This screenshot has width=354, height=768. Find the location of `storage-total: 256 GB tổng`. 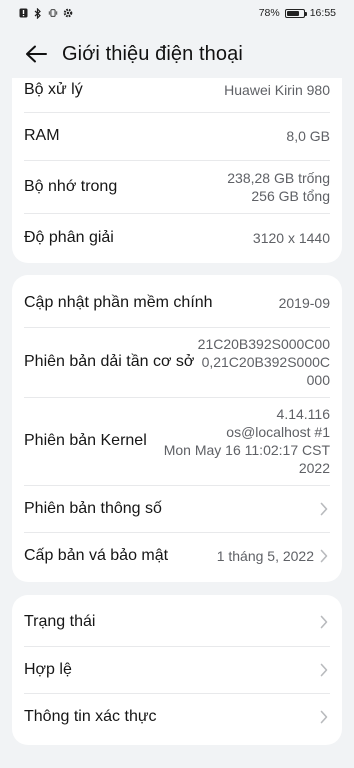

storage-total: 256 GB tổng is located at coordinates (290, 196).